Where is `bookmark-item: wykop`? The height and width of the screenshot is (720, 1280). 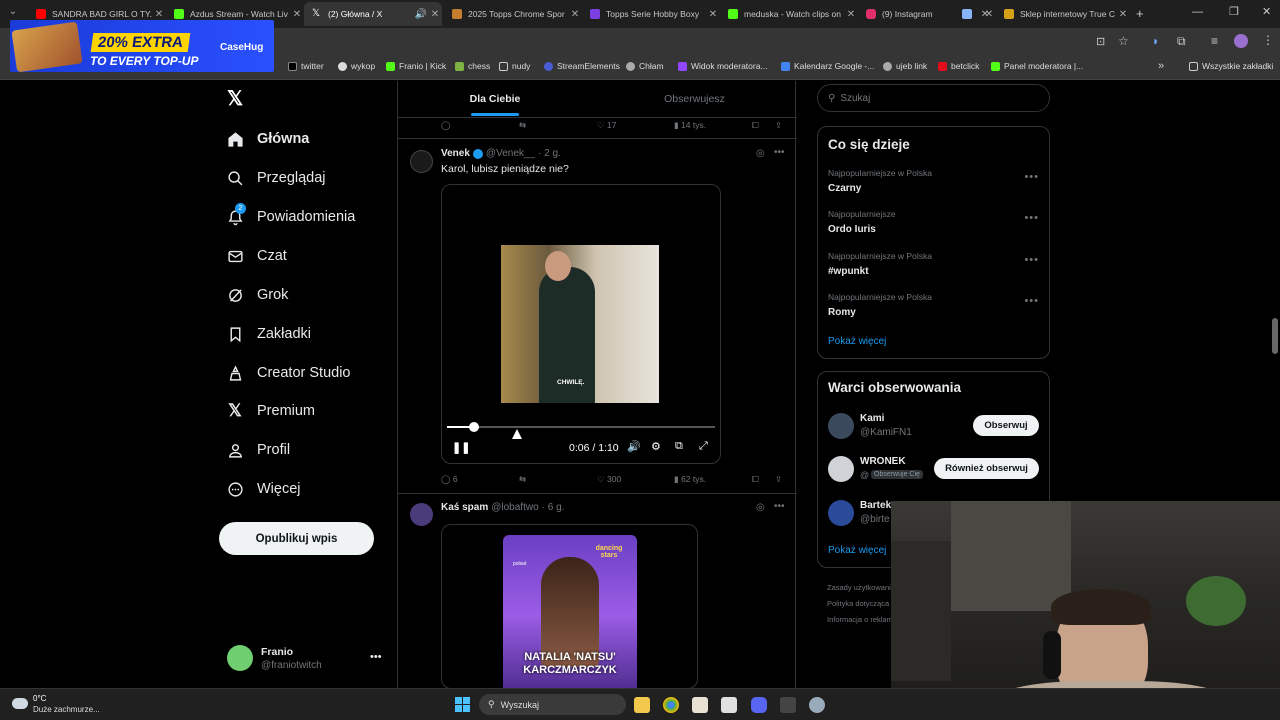
bookmark-item: wykop is located at coordinates (356, 66).